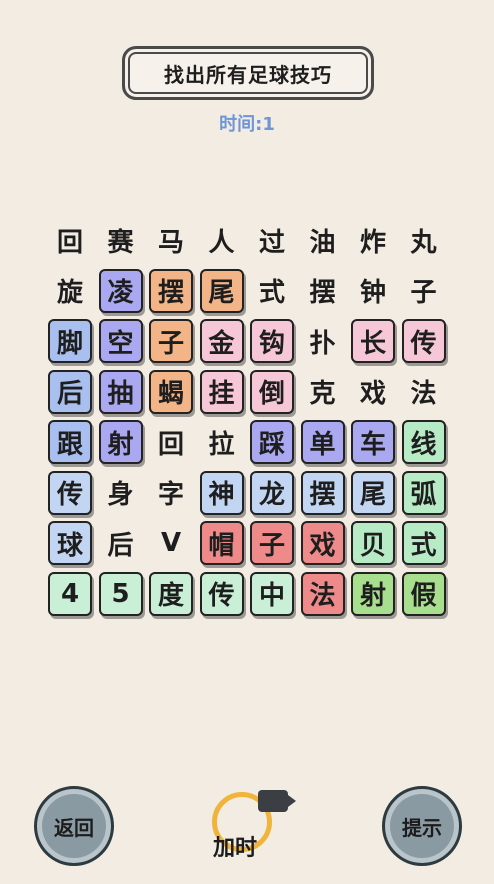 The image size is (494, 884). I want to click on hint-button-label: 提示, so click(422, 827).